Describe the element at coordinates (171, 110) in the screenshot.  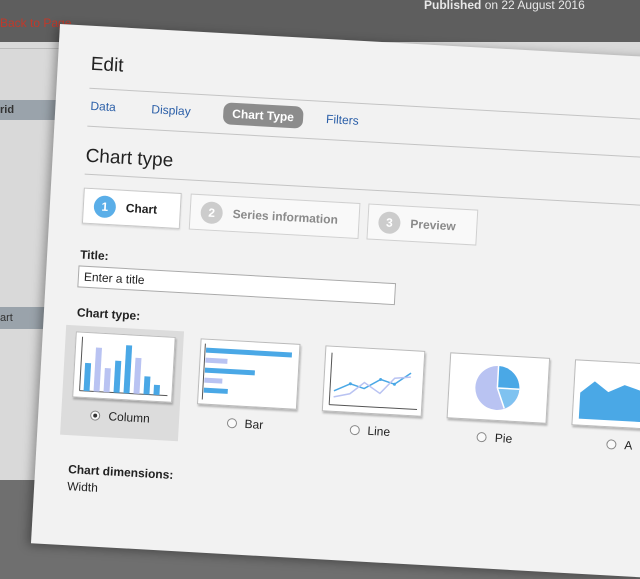
I see `tab-display: Display` at that location.